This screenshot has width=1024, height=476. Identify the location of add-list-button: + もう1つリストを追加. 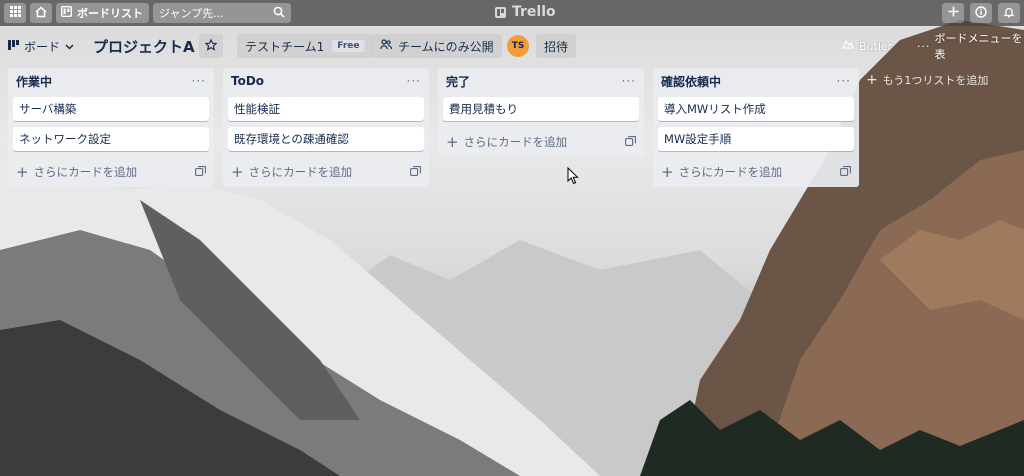
(927, 80).